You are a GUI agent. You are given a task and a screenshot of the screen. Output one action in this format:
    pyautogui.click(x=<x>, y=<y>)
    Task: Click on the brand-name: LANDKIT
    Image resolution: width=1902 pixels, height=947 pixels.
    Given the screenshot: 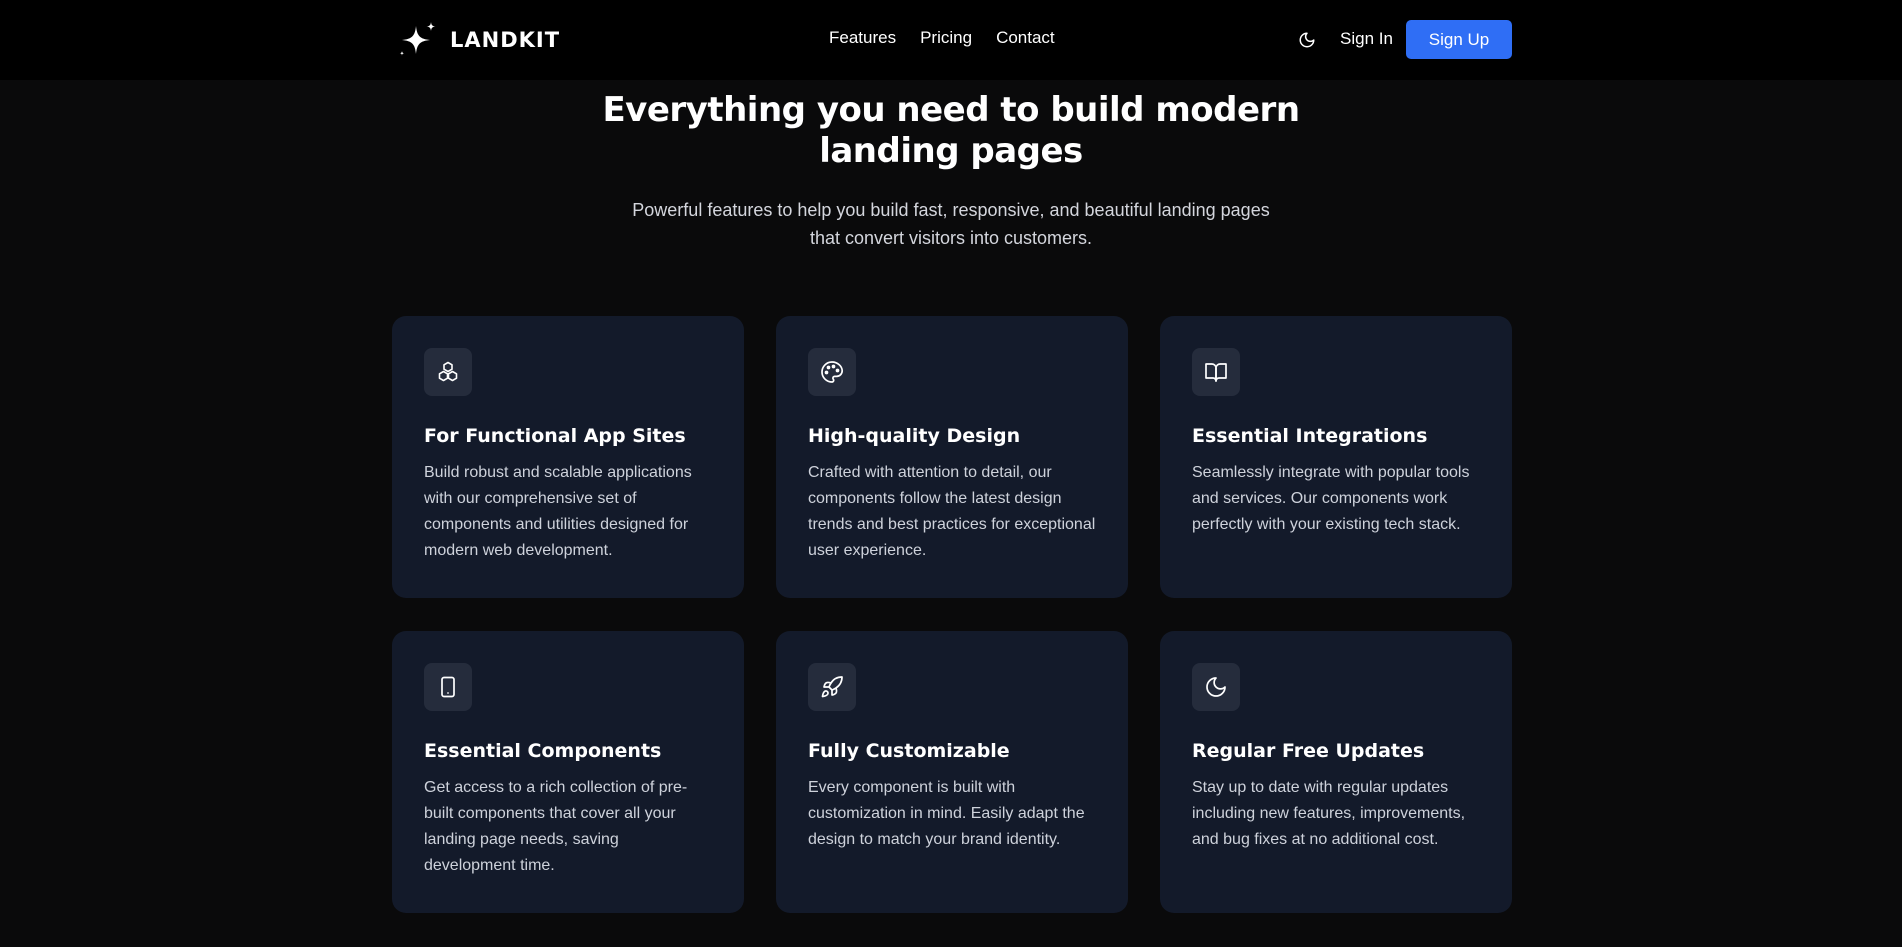 What is the action you would take?
    pyautogui.click(x=505, y=40)
    